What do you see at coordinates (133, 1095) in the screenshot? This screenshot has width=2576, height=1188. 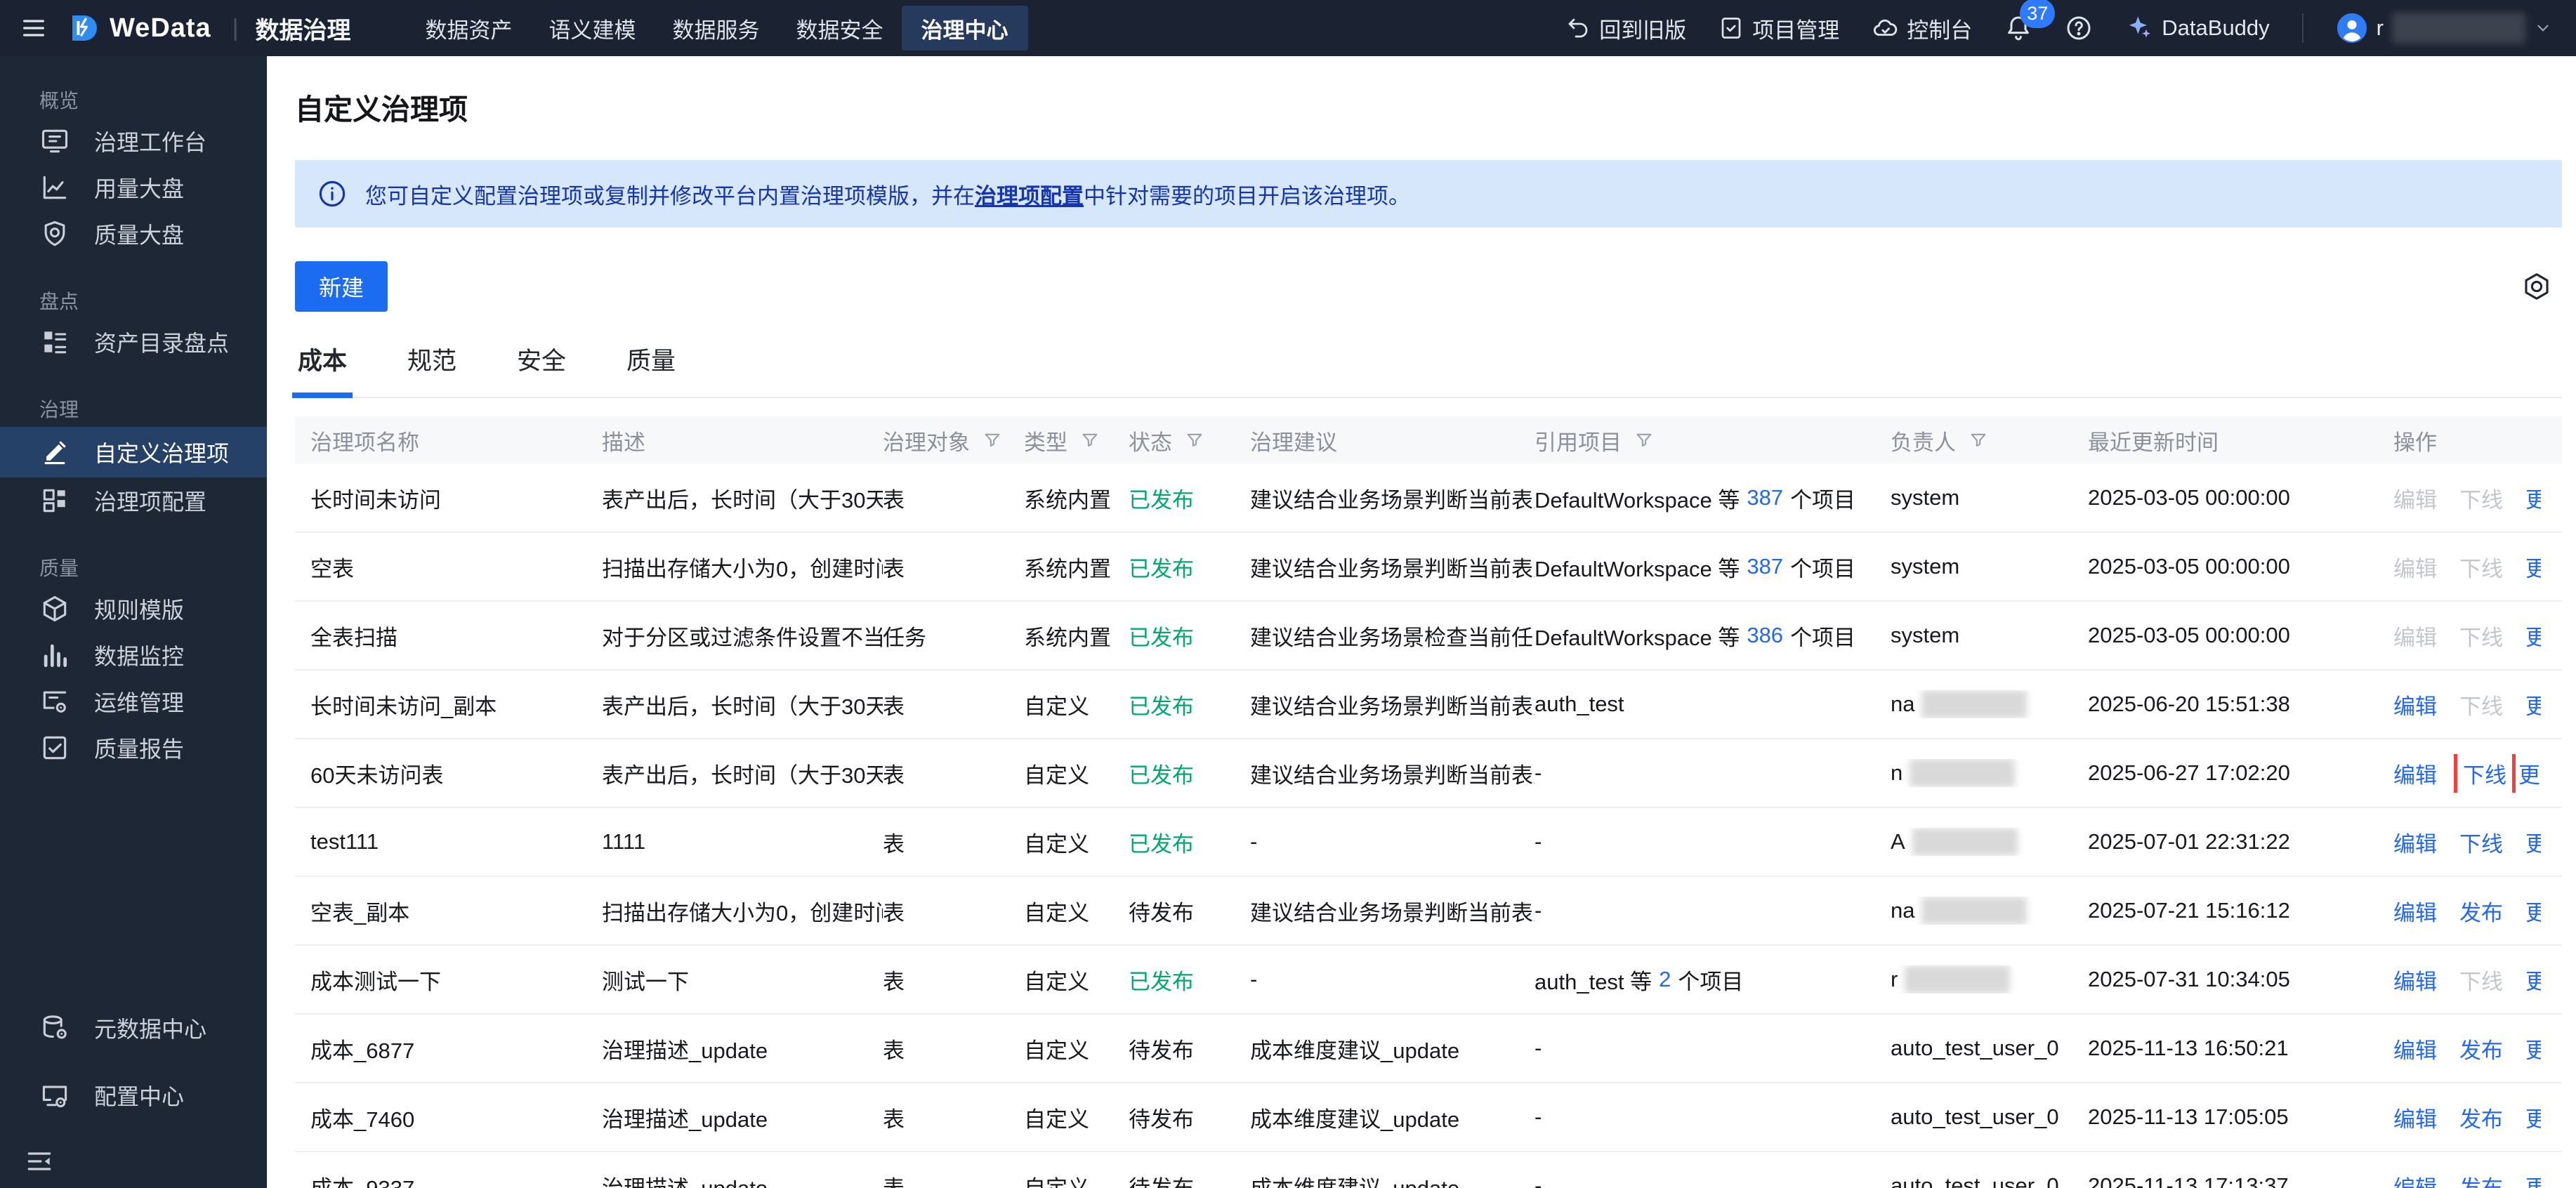 I see `sidebar-item-配置中心: 配置中心` at bounding box center [133, 1095].